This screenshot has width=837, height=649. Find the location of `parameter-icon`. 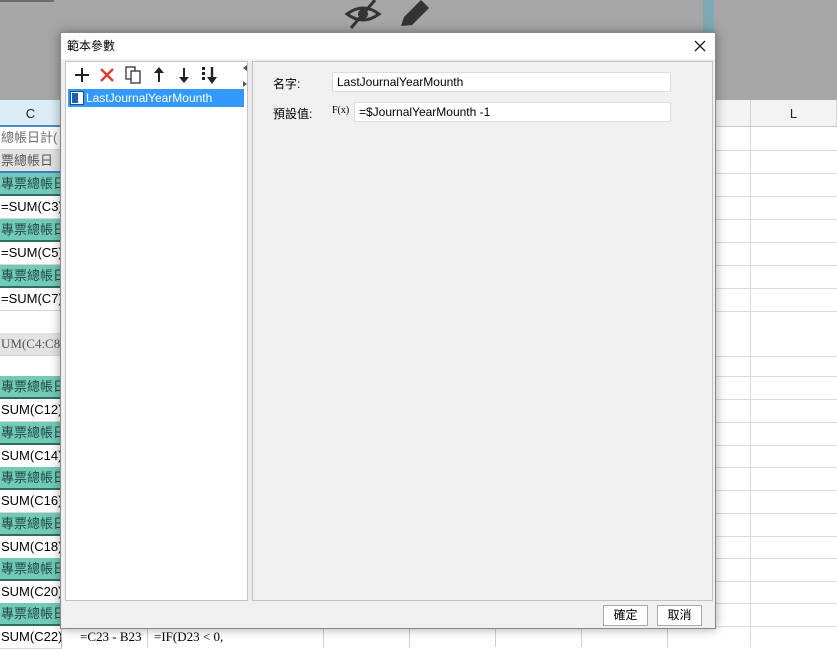

parameter-icon is located at coordinates (77, 98).